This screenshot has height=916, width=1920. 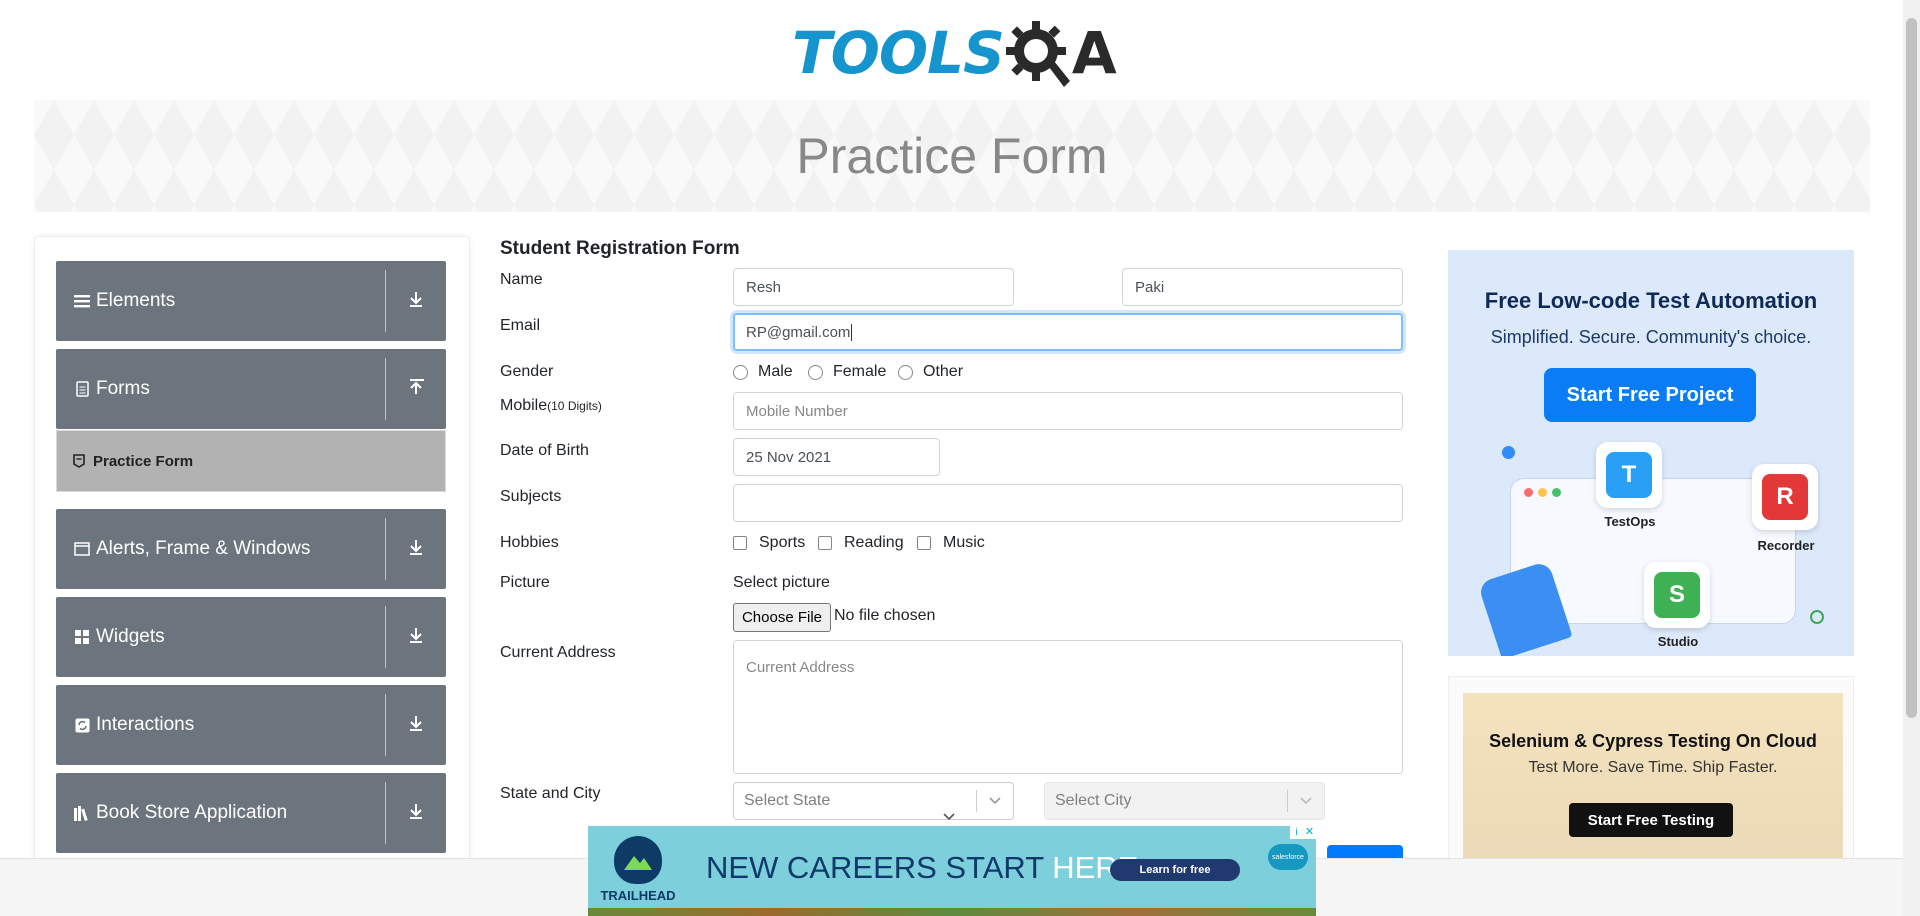 I want to click on refresh-icon, so click(x=82, y=725).